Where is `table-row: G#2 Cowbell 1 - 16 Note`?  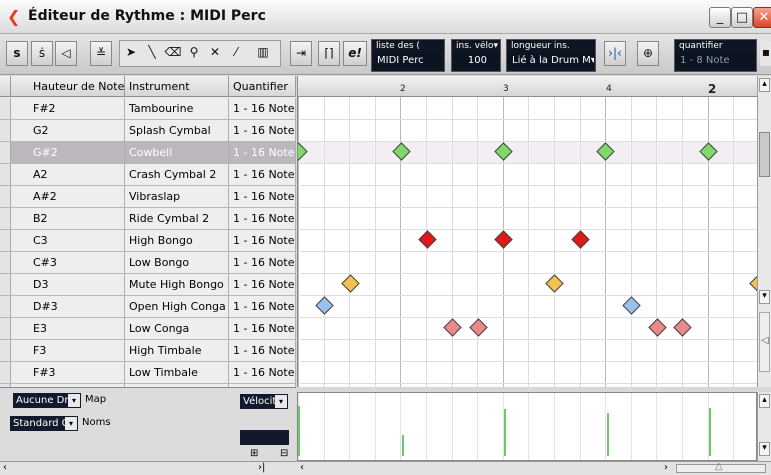 table-row: G#2 Cowbell 1 - 16 Note is located at coordinates (148, 153).